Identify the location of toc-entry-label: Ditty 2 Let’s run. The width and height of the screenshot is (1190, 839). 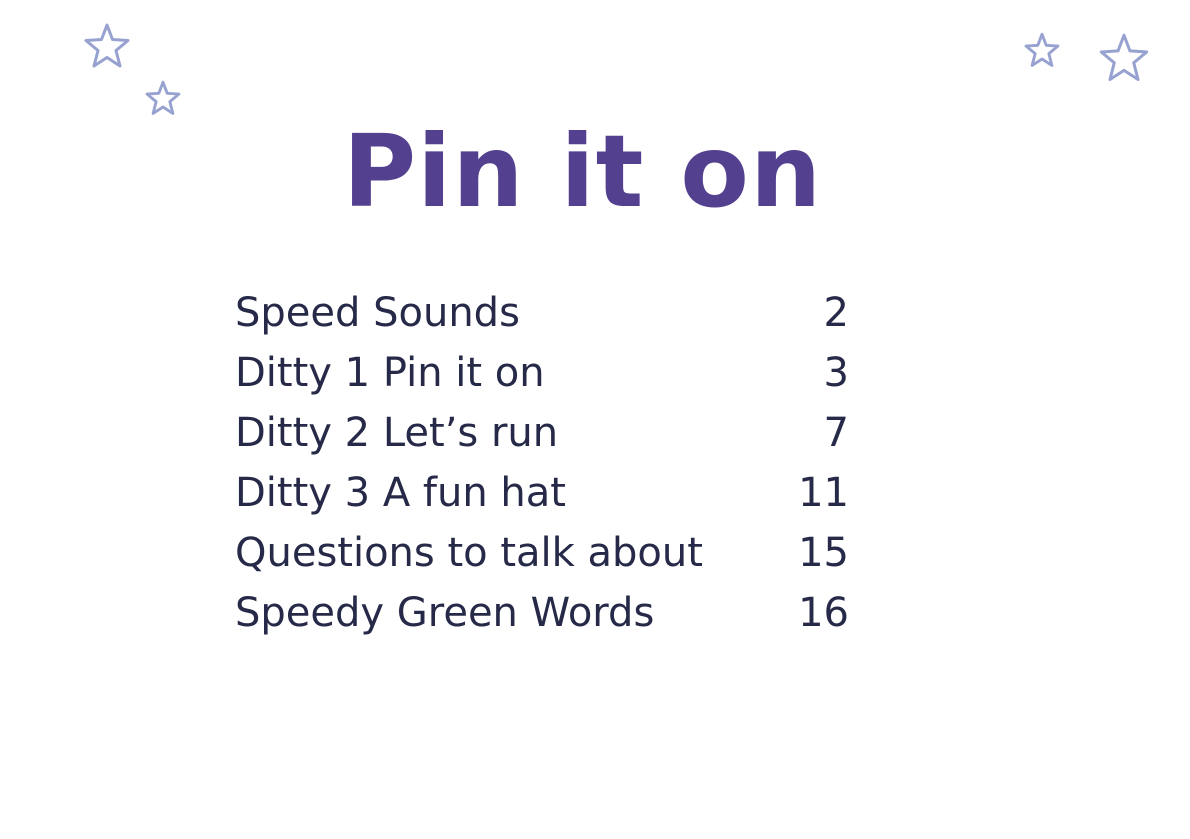
(397, 433).